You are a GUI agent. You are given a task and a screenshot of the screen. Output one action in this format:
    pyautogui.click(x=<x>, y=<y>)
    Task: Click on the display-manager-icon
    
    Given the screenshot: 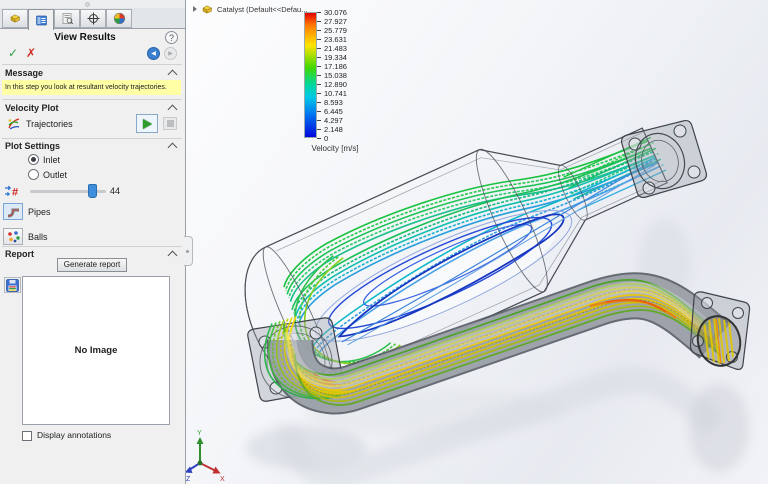 What is the action you would take?
    pyautogui.click(x=119, y=18)
    